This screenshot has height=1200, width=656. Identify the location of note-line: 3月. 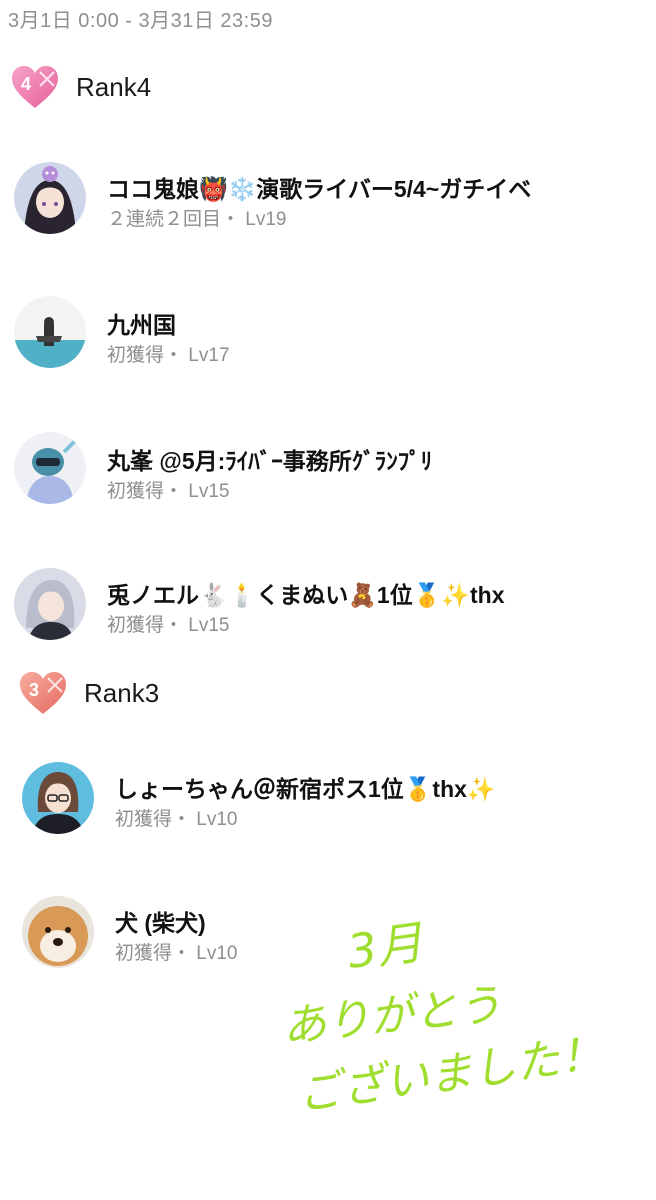
(385, 947).